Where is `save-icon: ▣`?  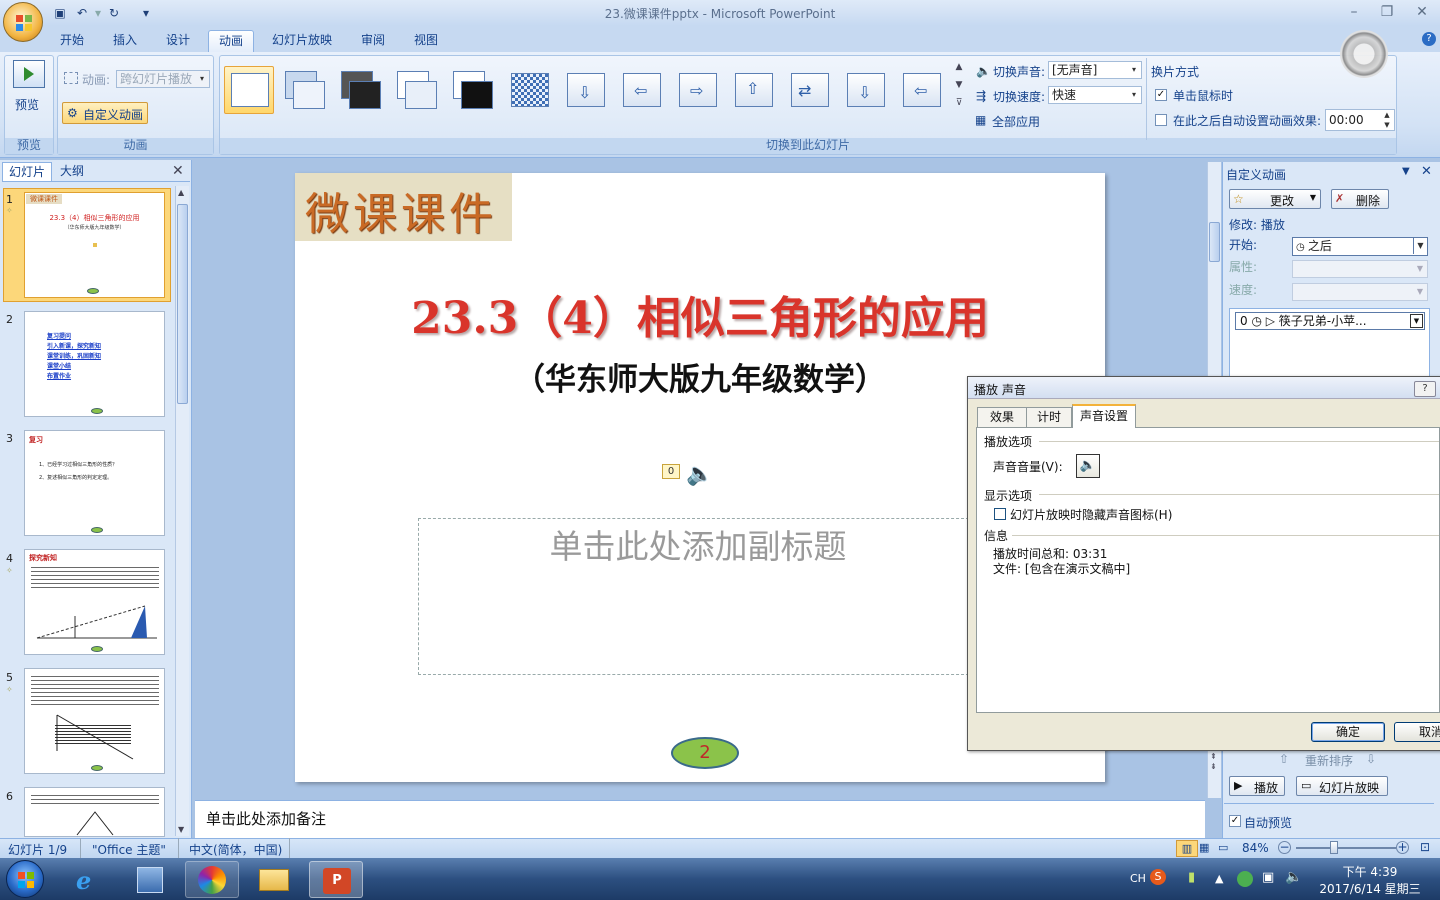
save-icon: ▣ is located at coordinates (60, 13).